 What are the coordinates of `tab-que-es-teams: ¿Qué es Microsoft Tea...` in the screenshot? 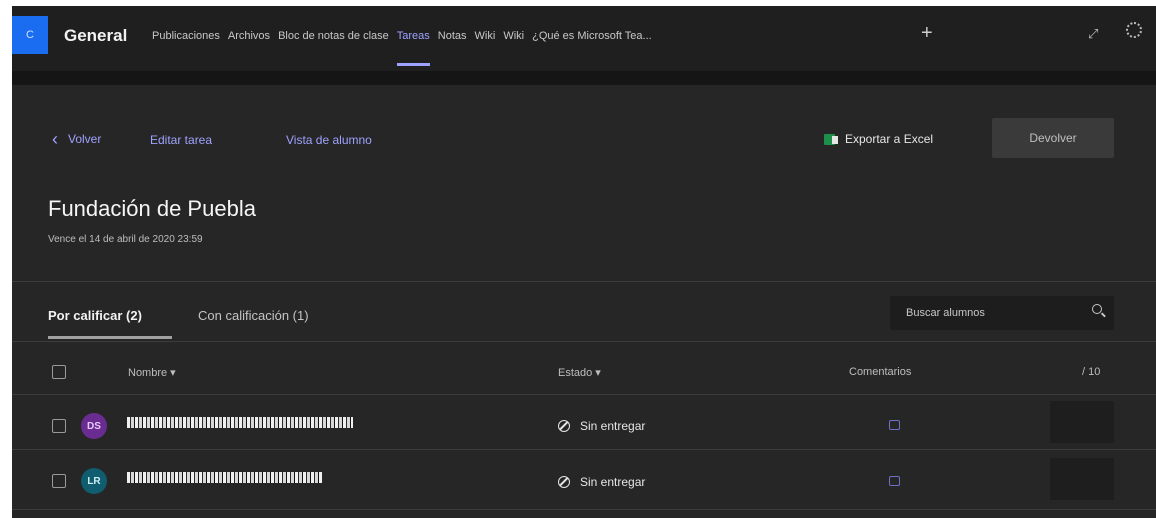 It's located at (592, 50).